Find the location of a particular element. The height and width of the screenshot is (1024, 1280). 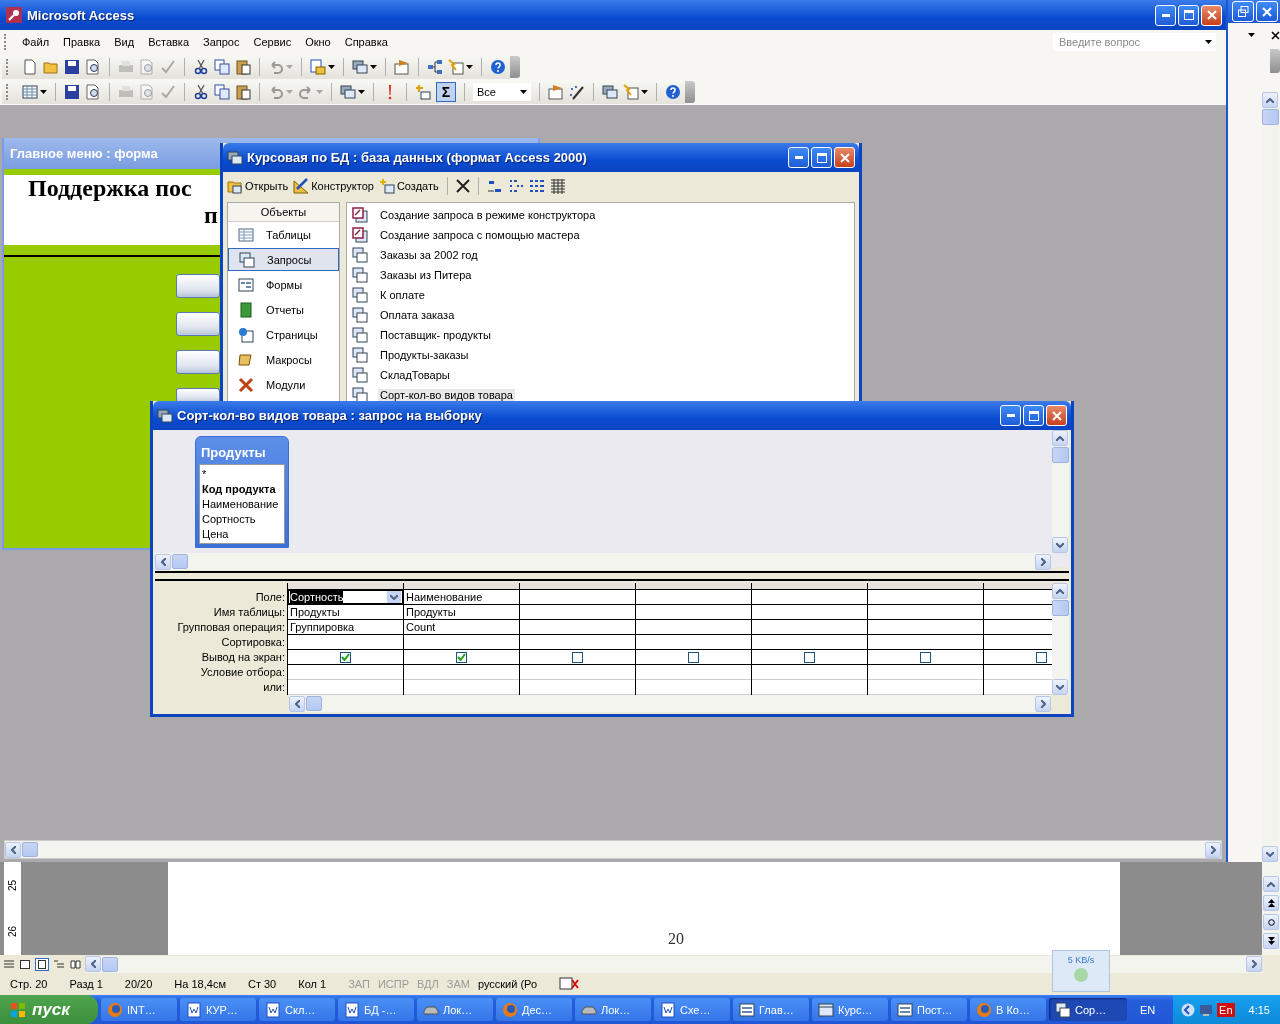

toolbar-button: Создать is located at coordinates (408, 186).